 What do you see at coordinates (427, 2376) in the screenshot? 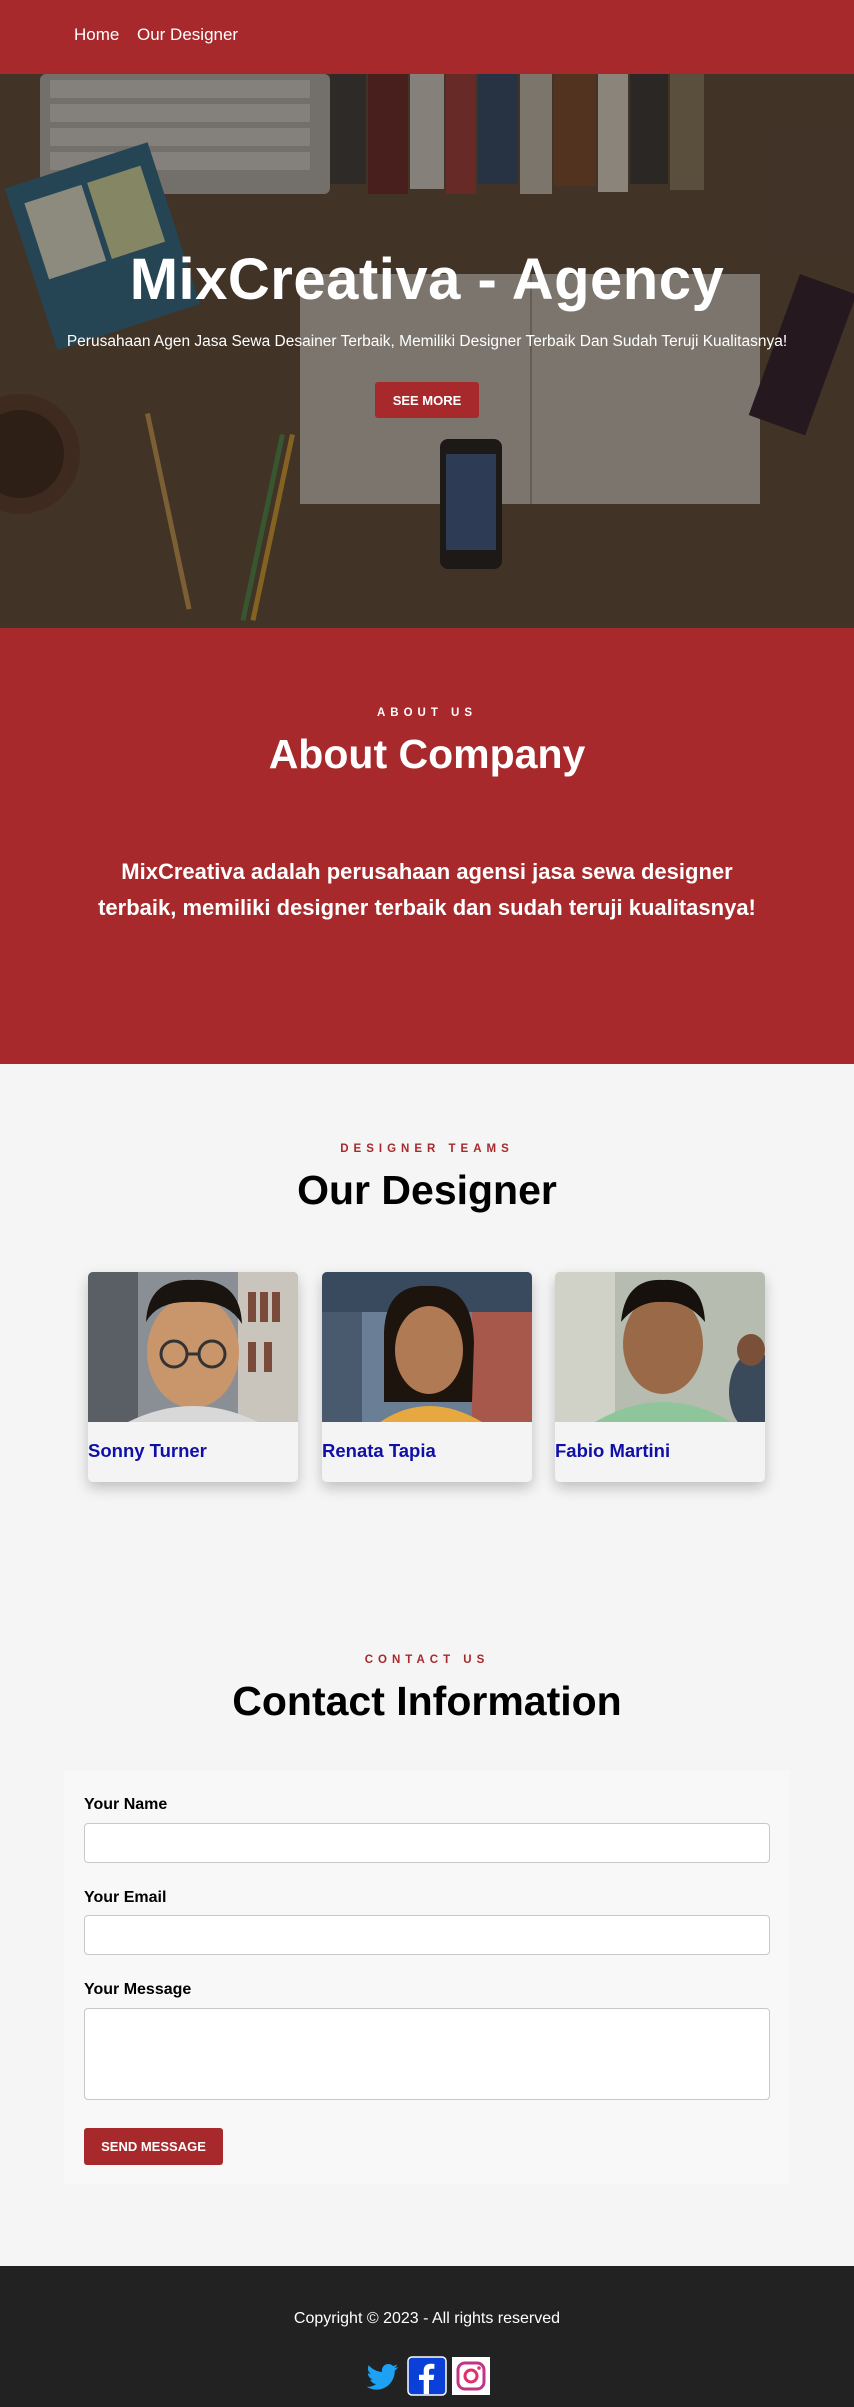
I see `facebook-icon` at bounding box center [427, 2376].